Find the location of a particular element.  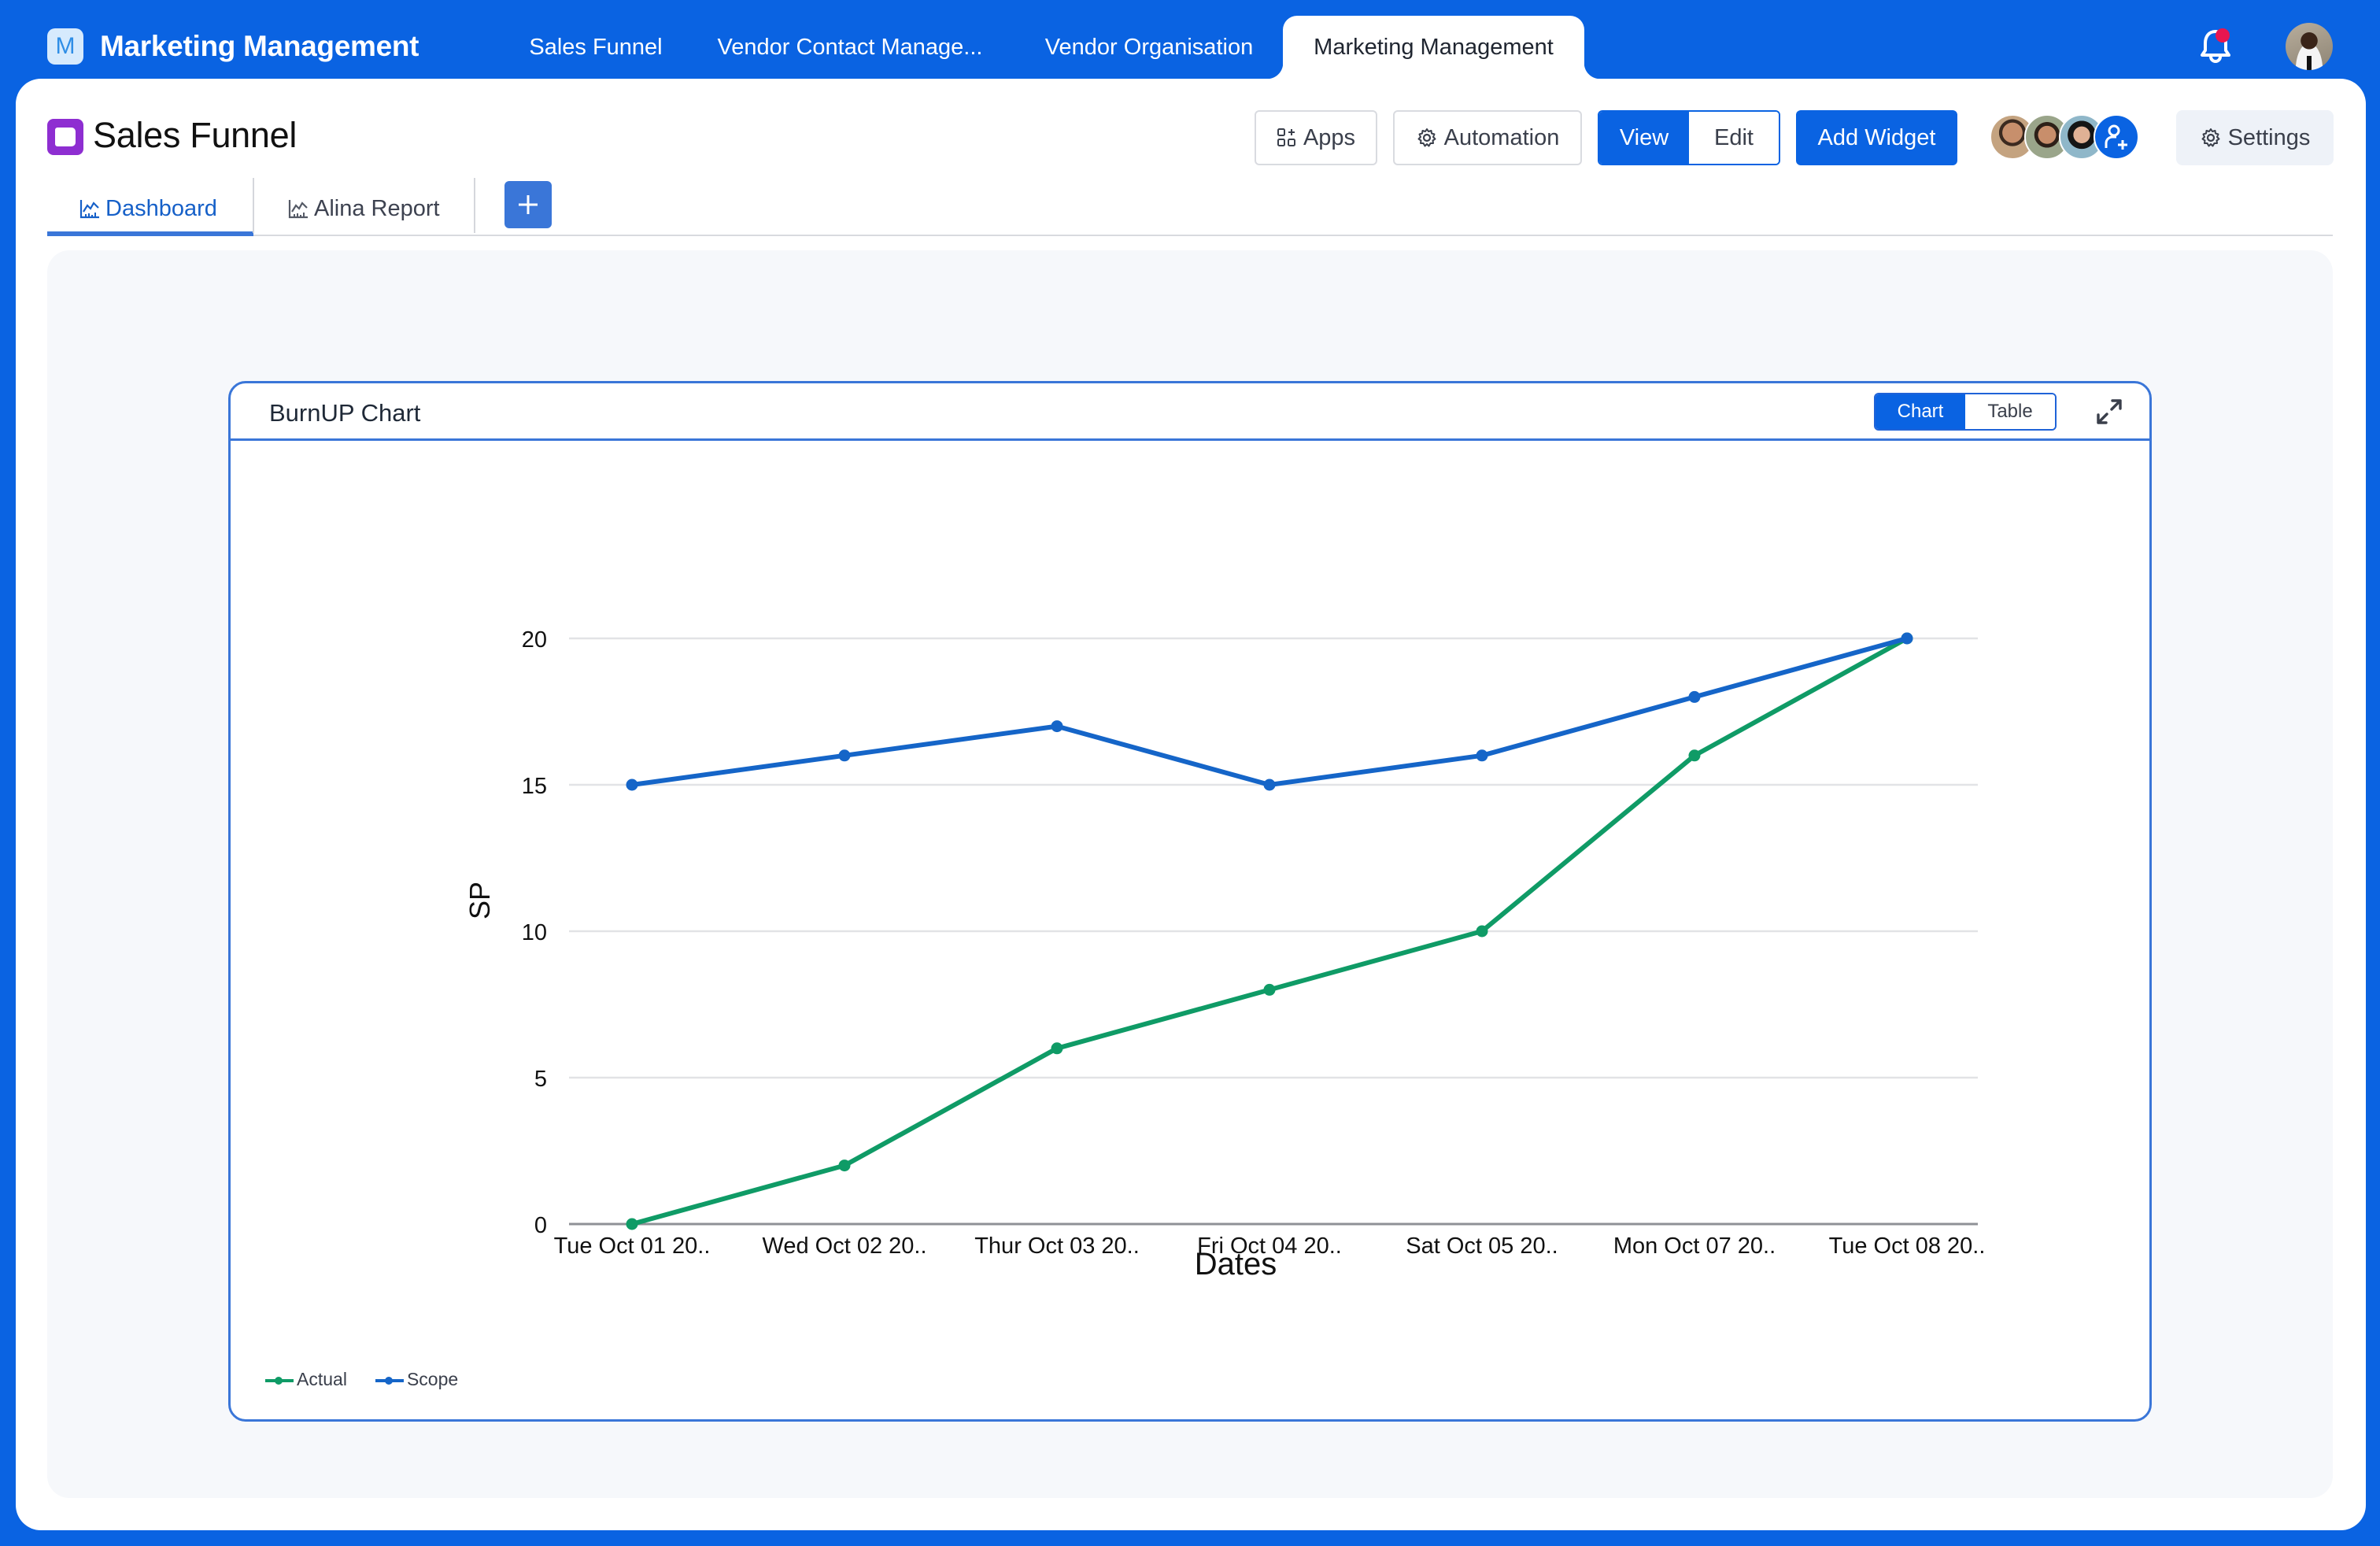

legend-label-scope: Scope is located at coordinates (432, 1379).